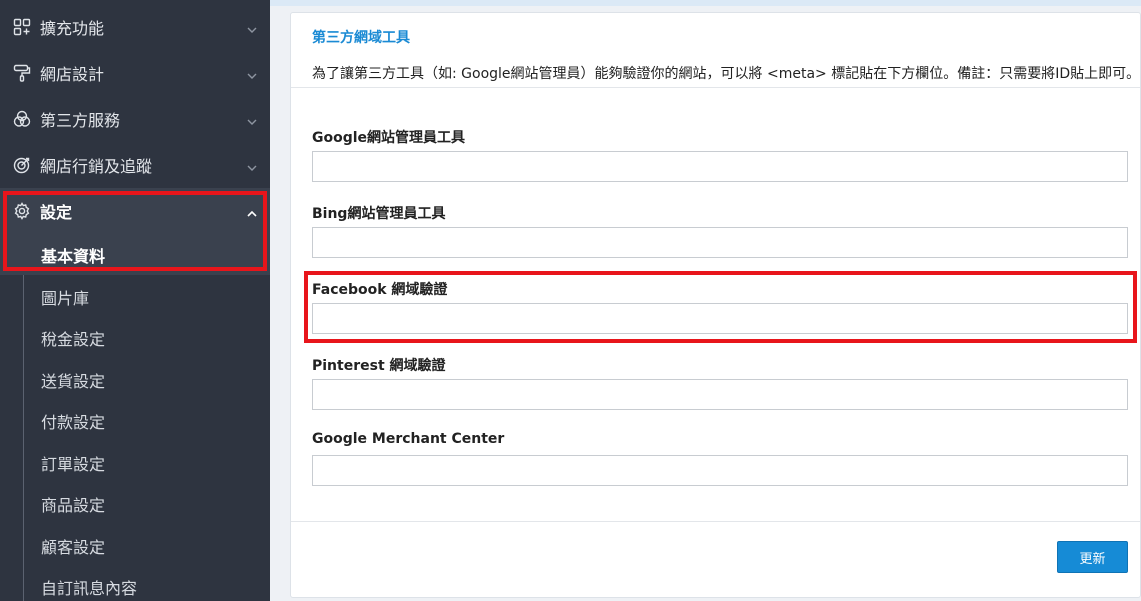 The height and width of the screenshot is (601, 1141). I want to click on sidebar-item-label: 設定, so click(56, 212).